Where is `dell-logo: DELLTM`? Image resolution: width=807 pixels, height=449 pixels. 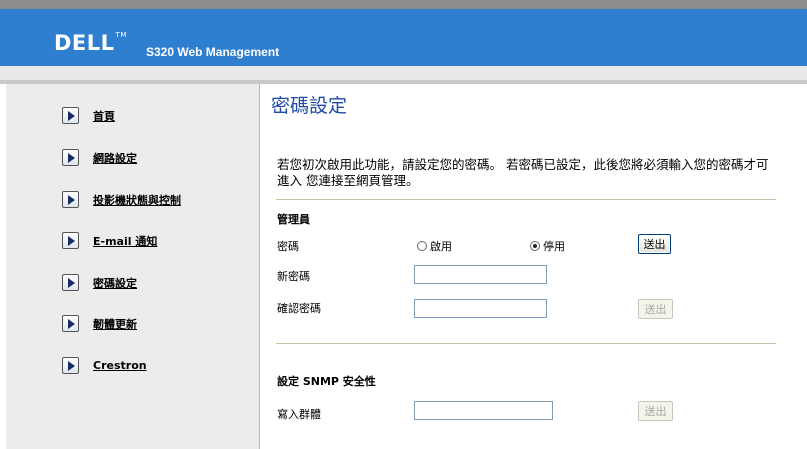
dell-logo: DELLTM is located at coordinates (90, 43).